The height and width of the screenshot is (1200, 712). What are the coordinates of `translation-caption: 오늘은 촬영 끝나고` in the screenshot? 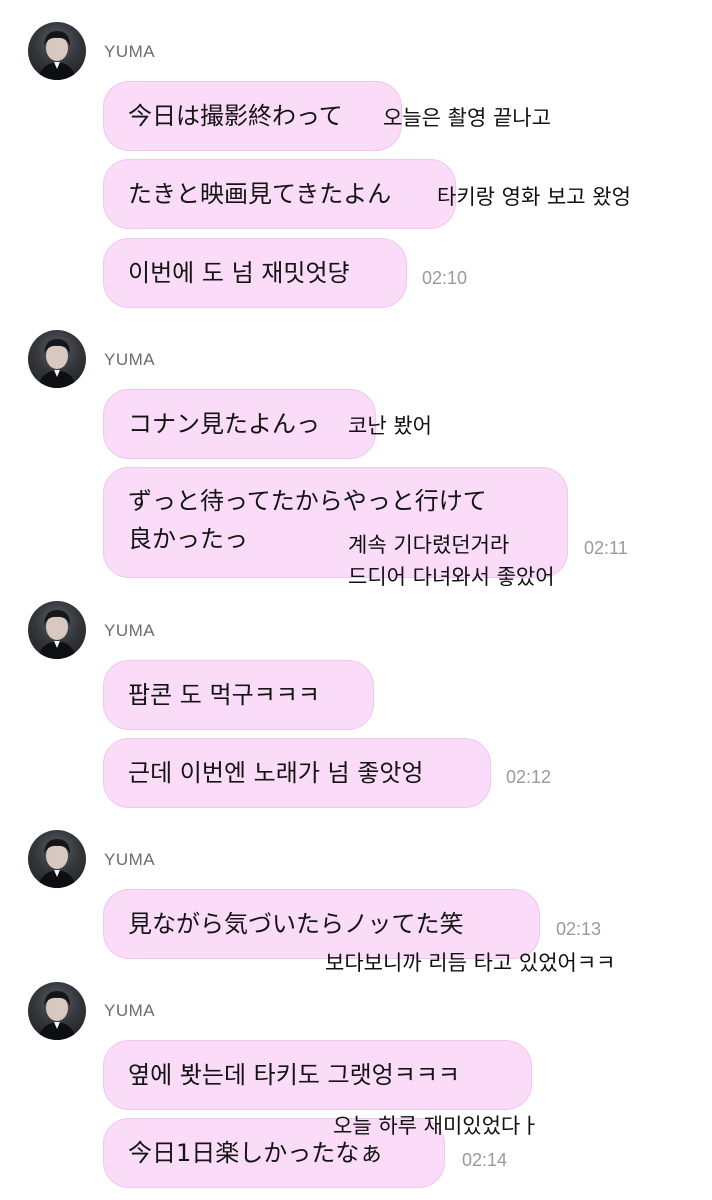 It's located at (467, 118).